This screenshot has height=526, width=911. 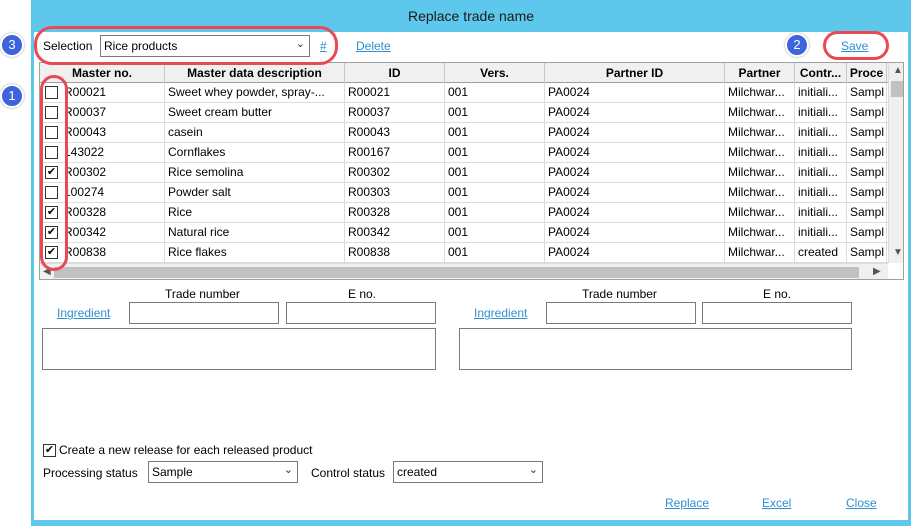 What do you see at coordinates (395, 212) in the screenshot?
I see `cell-id: R00328` at bounding box center [395, 212].